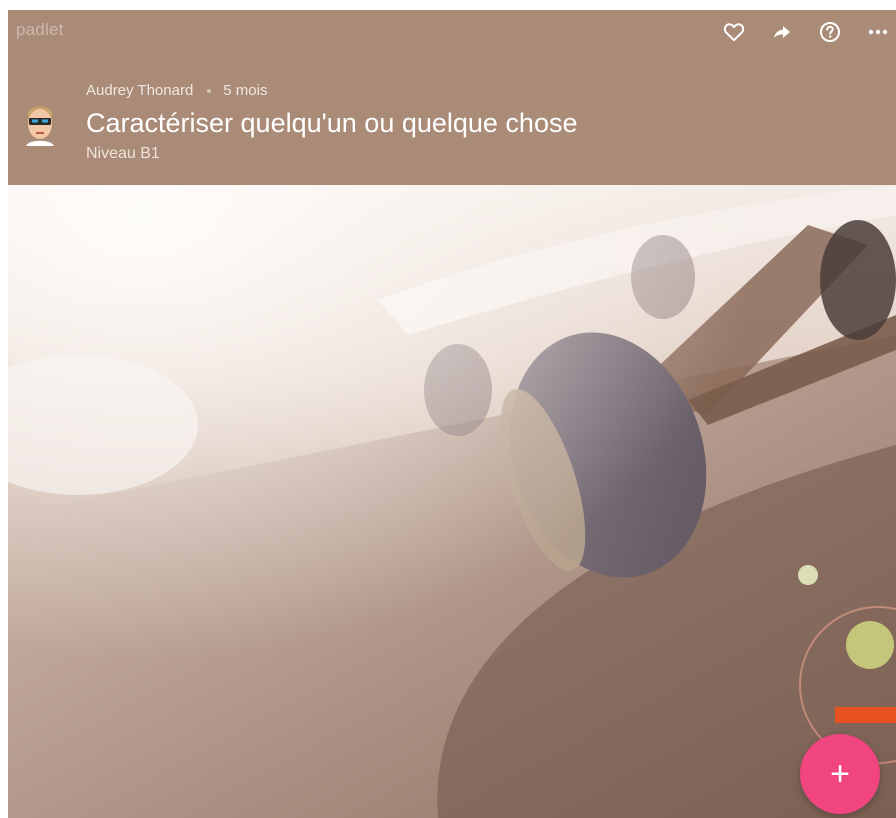 This screenshot has height=818, width=896. What do you see at coordinates (332, 123) in the screenshot?
I see `page-title: Caractériser quelqu'un ou quelque chose` at bounding box center [332, 123].